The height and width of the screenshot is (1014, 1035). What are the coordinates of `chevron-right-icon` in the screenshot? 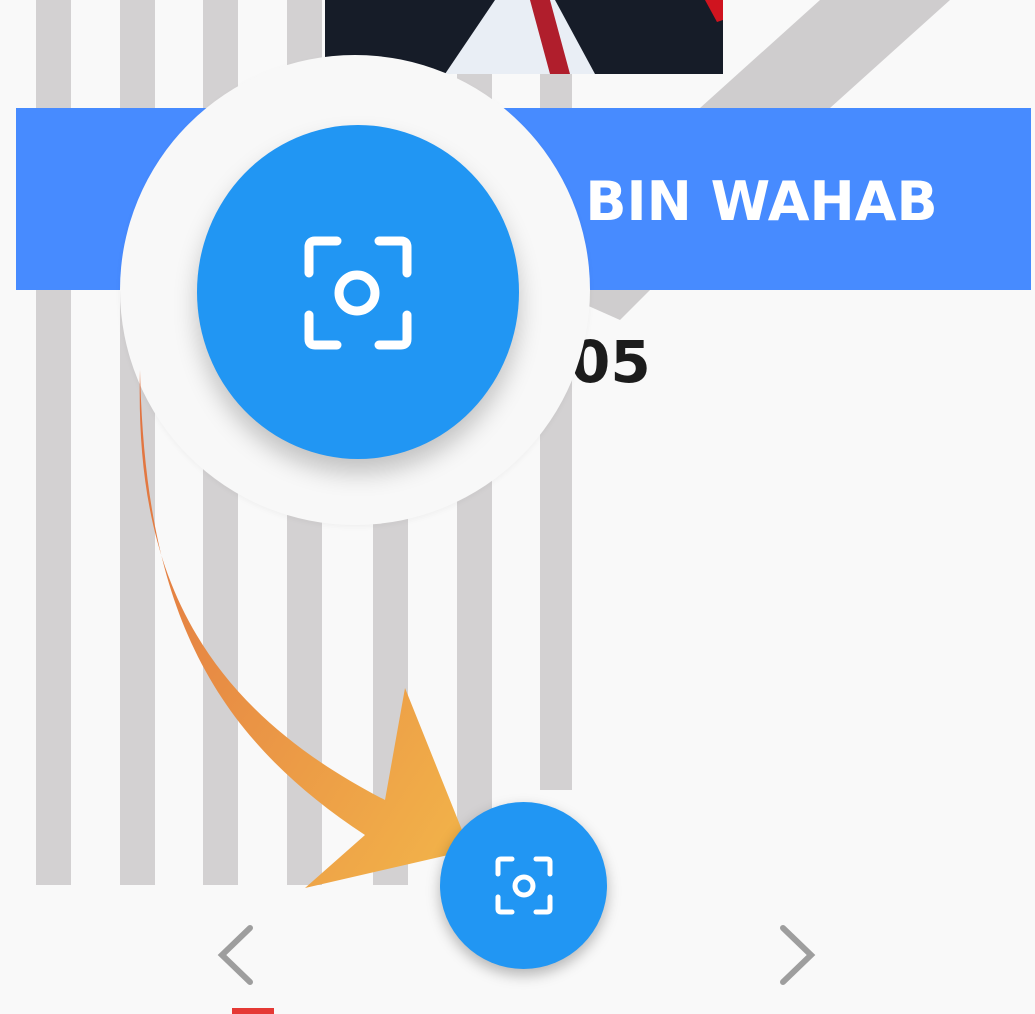 It's located at (798, 955).